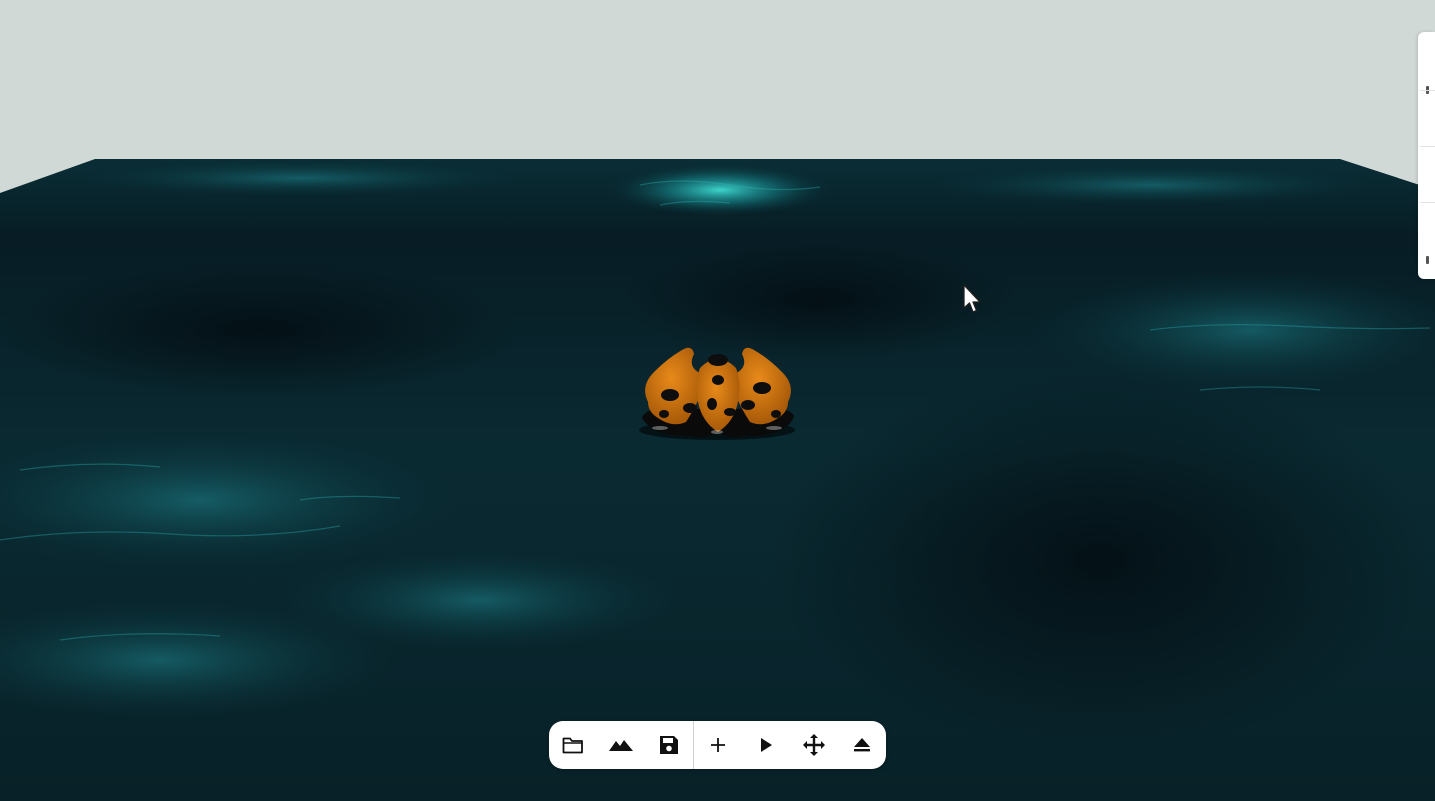  I want to click on eject-button, so click(862, 745).